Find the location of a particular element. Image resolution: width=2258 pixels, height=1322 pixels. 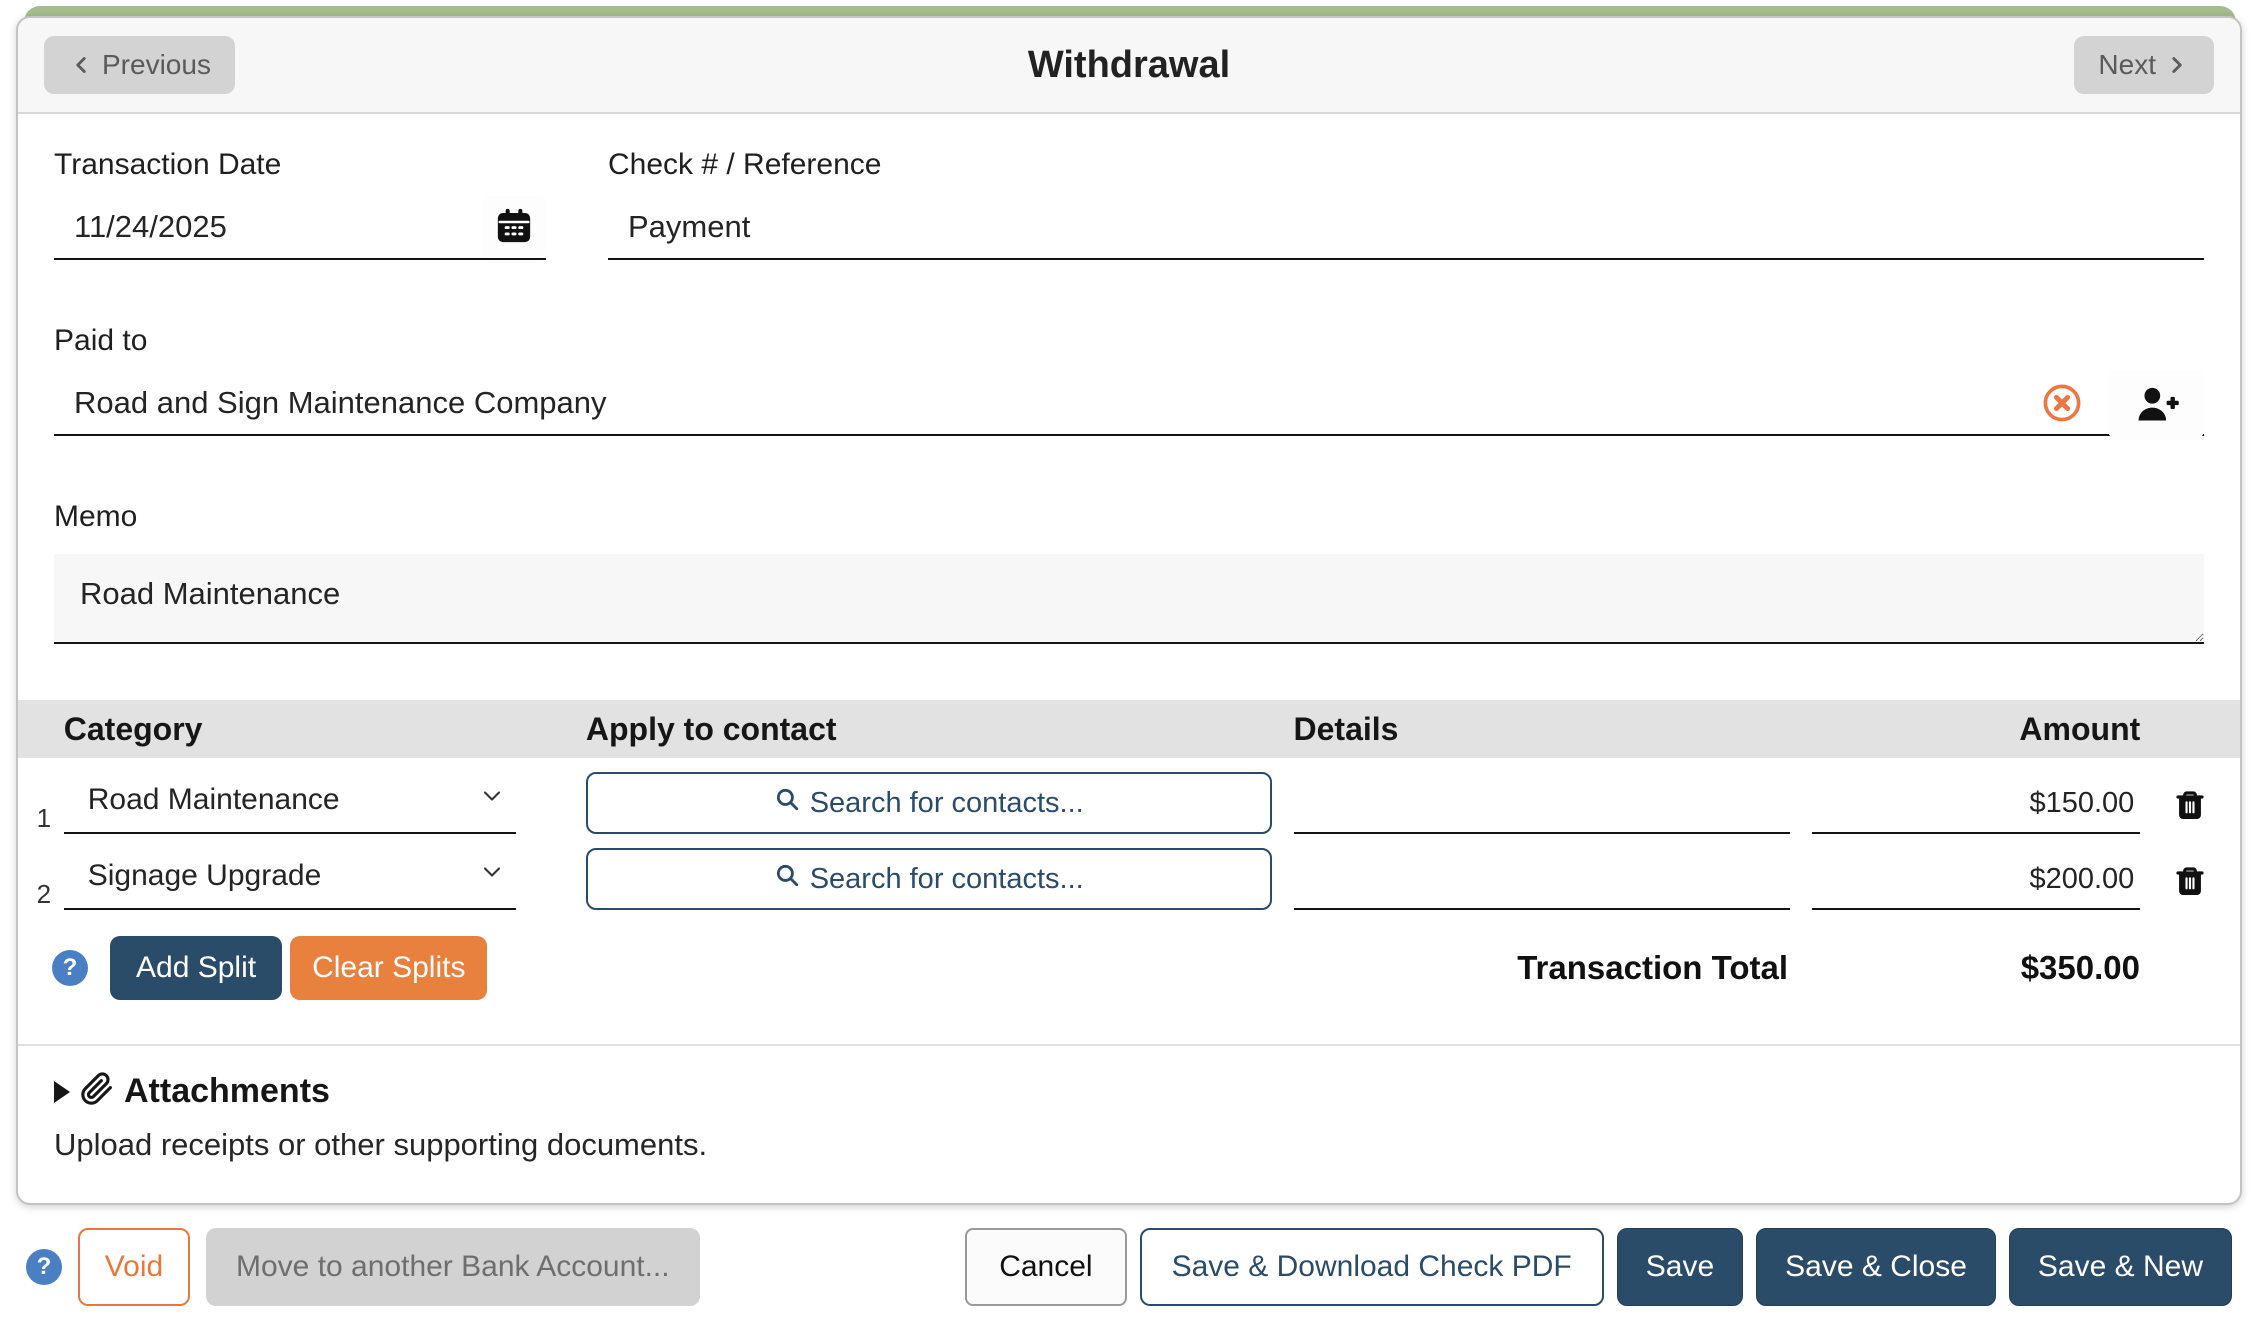

attachments-toggle: Attachments is located at coordinates (1129, 1091).